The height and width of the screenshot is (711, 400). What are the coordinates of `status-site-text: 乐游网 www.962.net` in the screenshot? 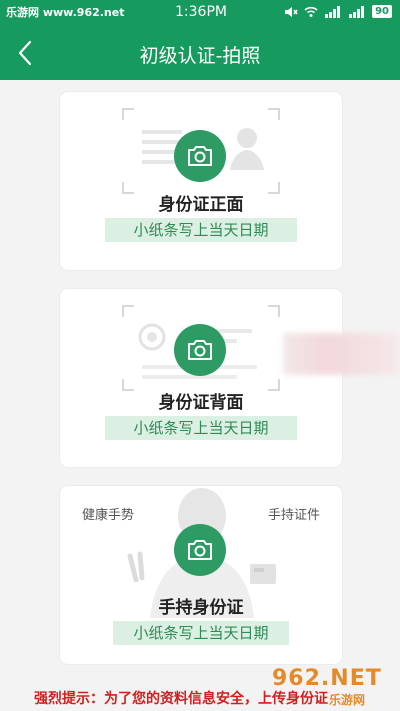 It's located at (65, 12).